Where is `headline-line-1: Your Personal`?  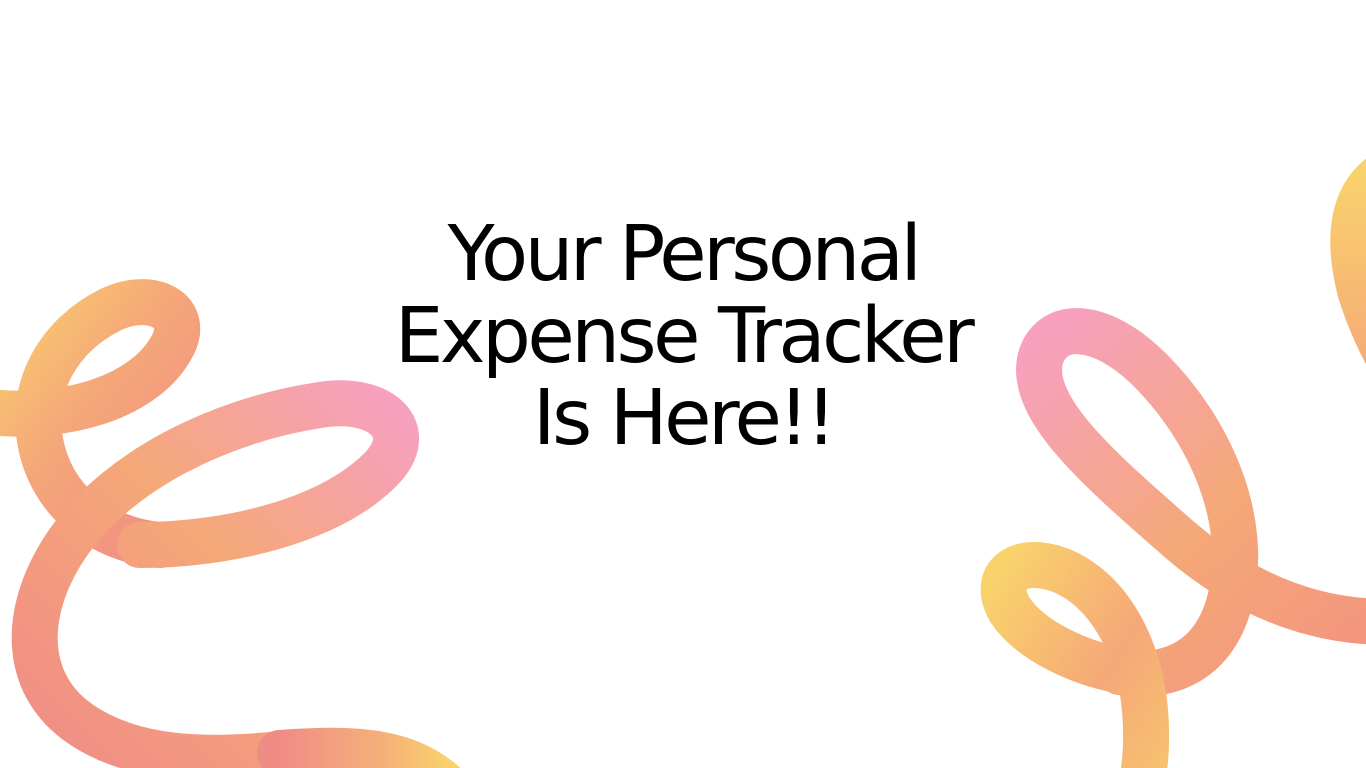 headline-line-1: Your Personal is located at coordinates (684, 254).